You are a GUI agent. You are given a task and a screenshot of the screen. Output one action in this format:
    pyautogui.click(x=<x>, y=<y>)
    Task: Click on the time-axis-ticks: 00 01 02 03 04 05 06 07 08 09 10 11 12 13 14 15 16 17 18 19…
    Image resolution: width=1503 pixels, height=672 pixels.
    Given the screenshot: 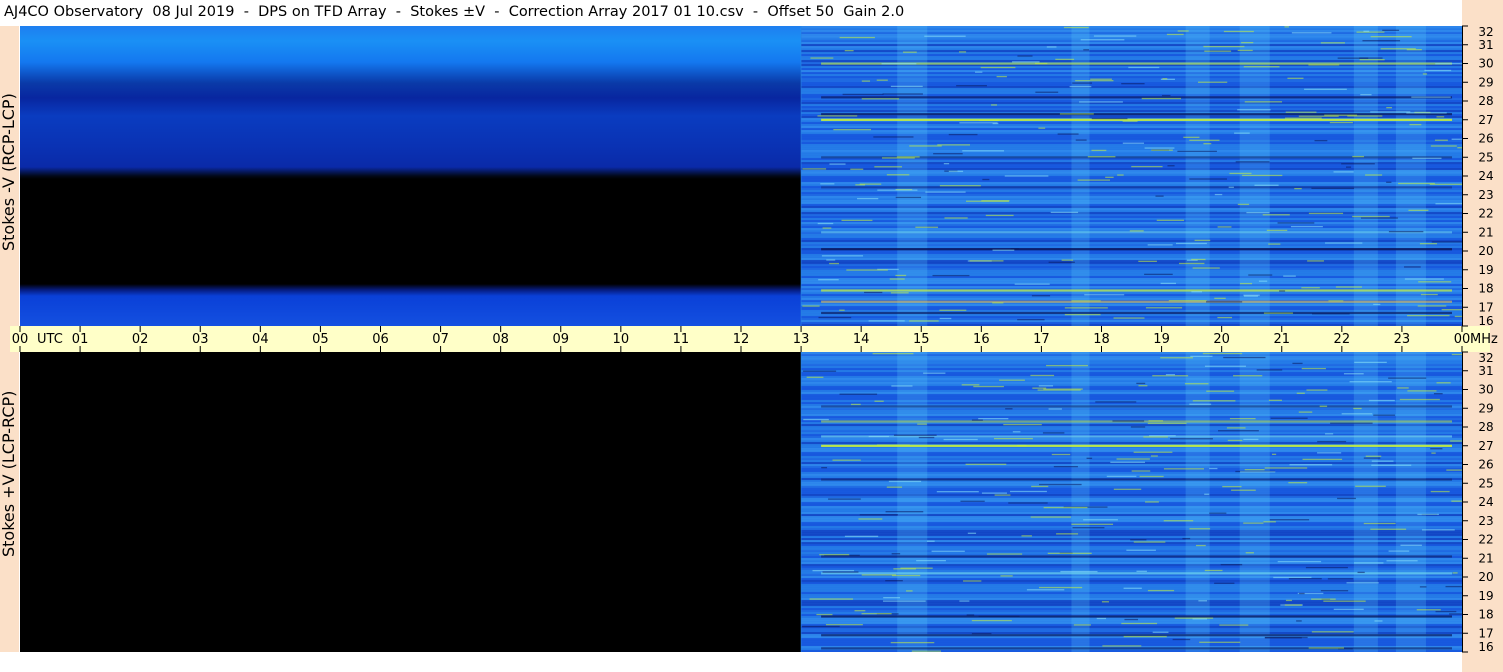 What is the action you would take?
    pyautogui.click(x=755, y=339)
    